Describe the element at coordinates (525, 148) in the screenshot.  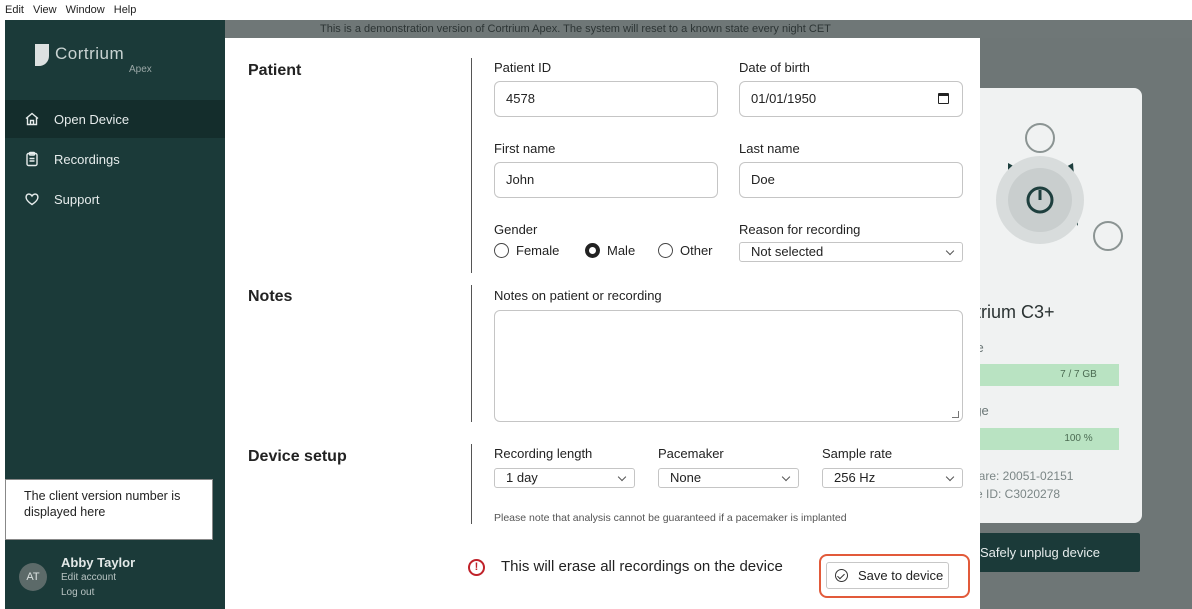
I see `first-name-label: First name` at that location.